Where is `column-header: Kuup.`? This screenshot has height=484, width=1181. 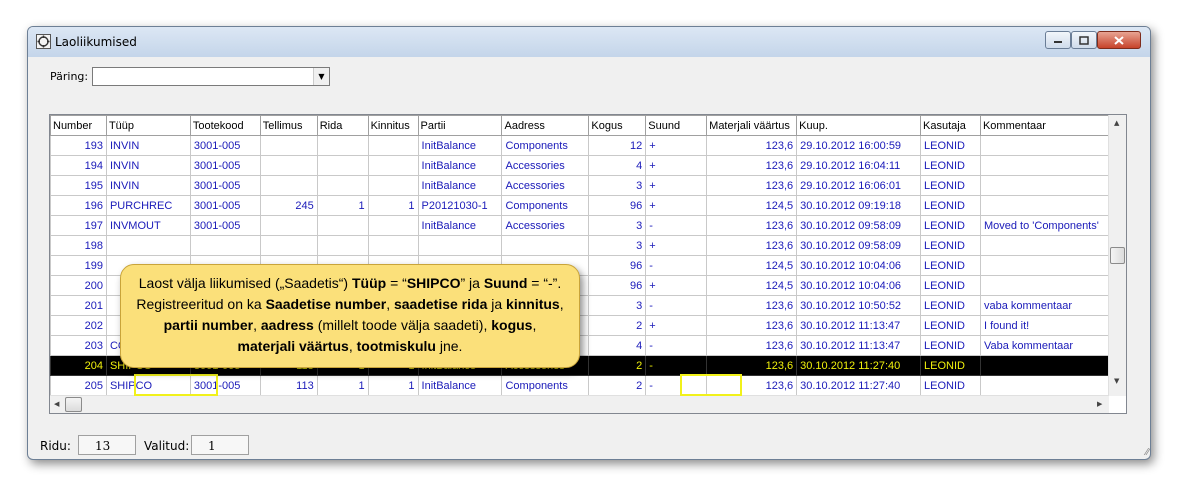
column-header: Kuup. is located at coordinates (859, 125).